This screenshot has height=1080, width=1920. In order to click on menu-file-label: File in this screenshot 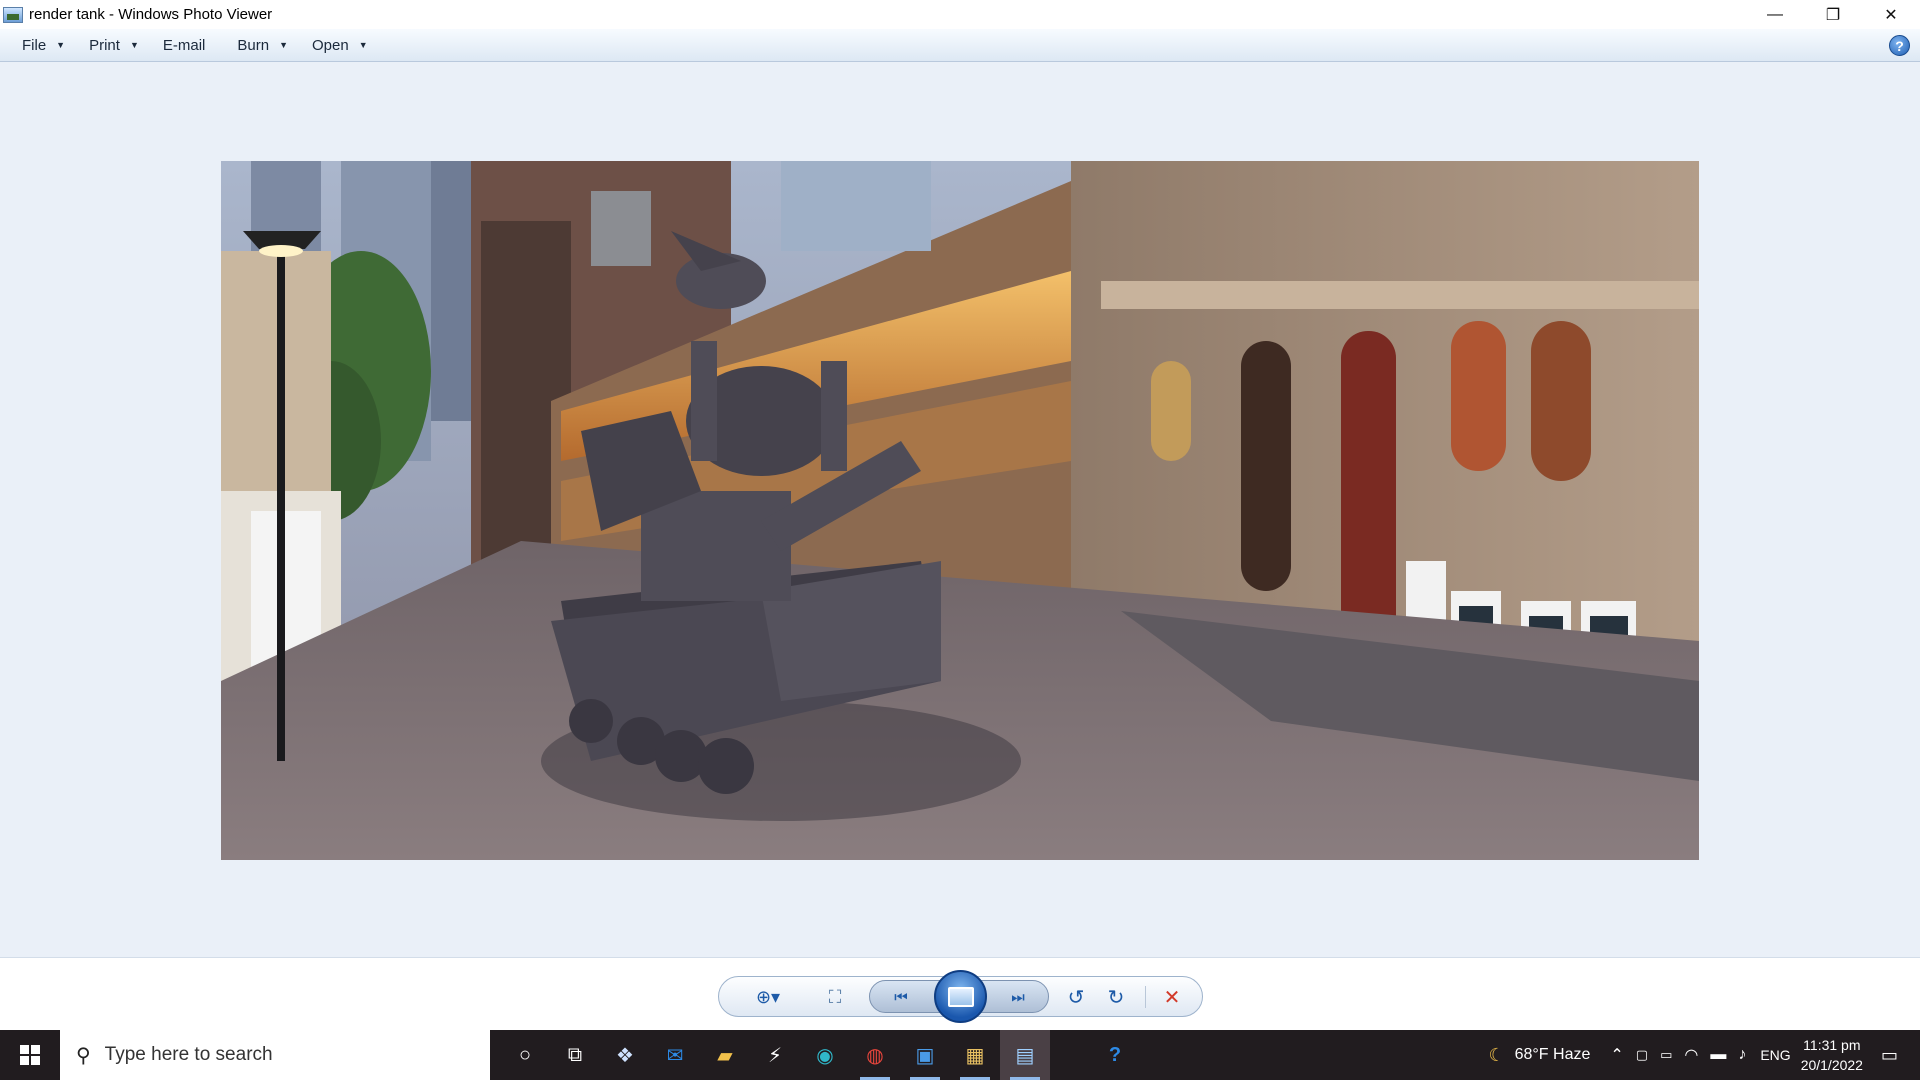, I will do `click(34, 45)`.